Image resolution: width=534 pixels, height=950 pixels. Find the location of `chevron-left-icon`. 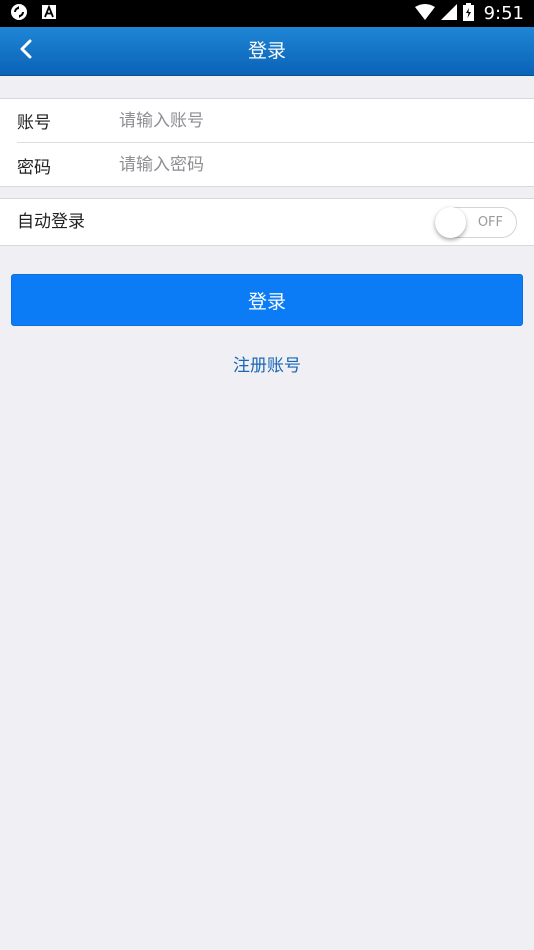

chevron-left-icon is located at coordinates (26, 51).